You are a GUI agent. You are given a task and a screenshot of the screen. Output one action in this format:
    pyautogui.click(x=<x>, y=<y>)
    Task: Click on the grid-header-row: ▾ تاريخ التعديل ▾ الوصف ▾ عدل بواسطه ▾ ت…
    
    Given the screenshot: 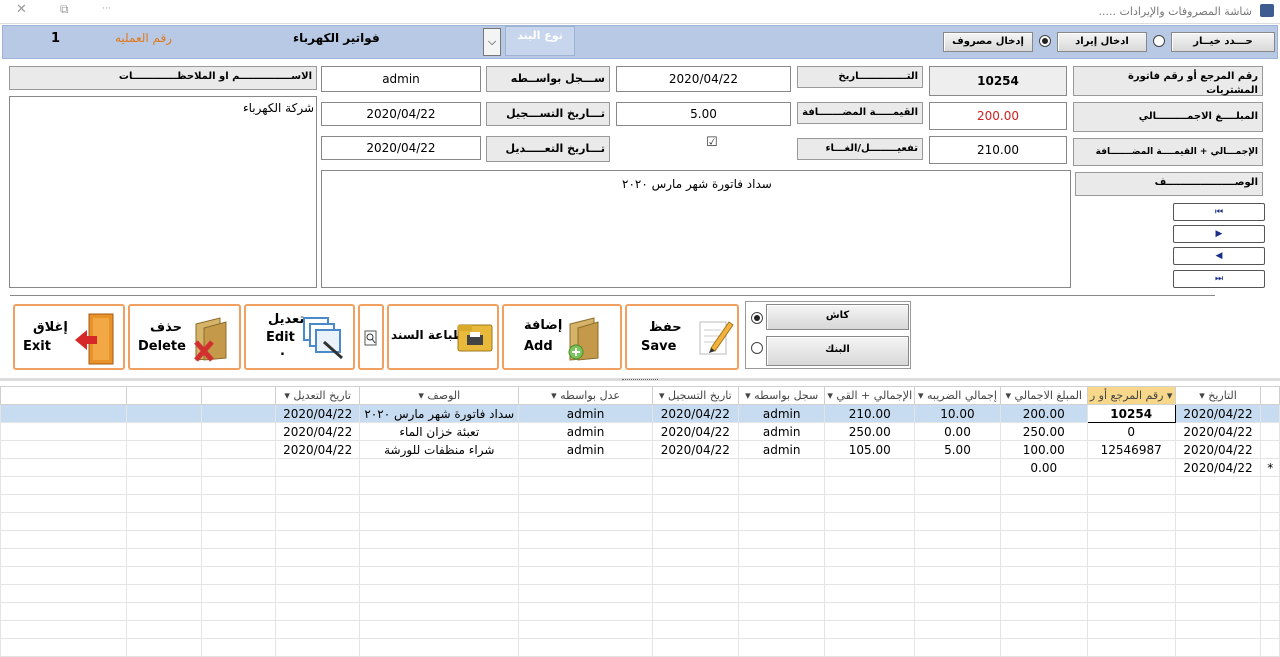 What is the action you would take?
    pyautogui.click(x=640, y=395)
    